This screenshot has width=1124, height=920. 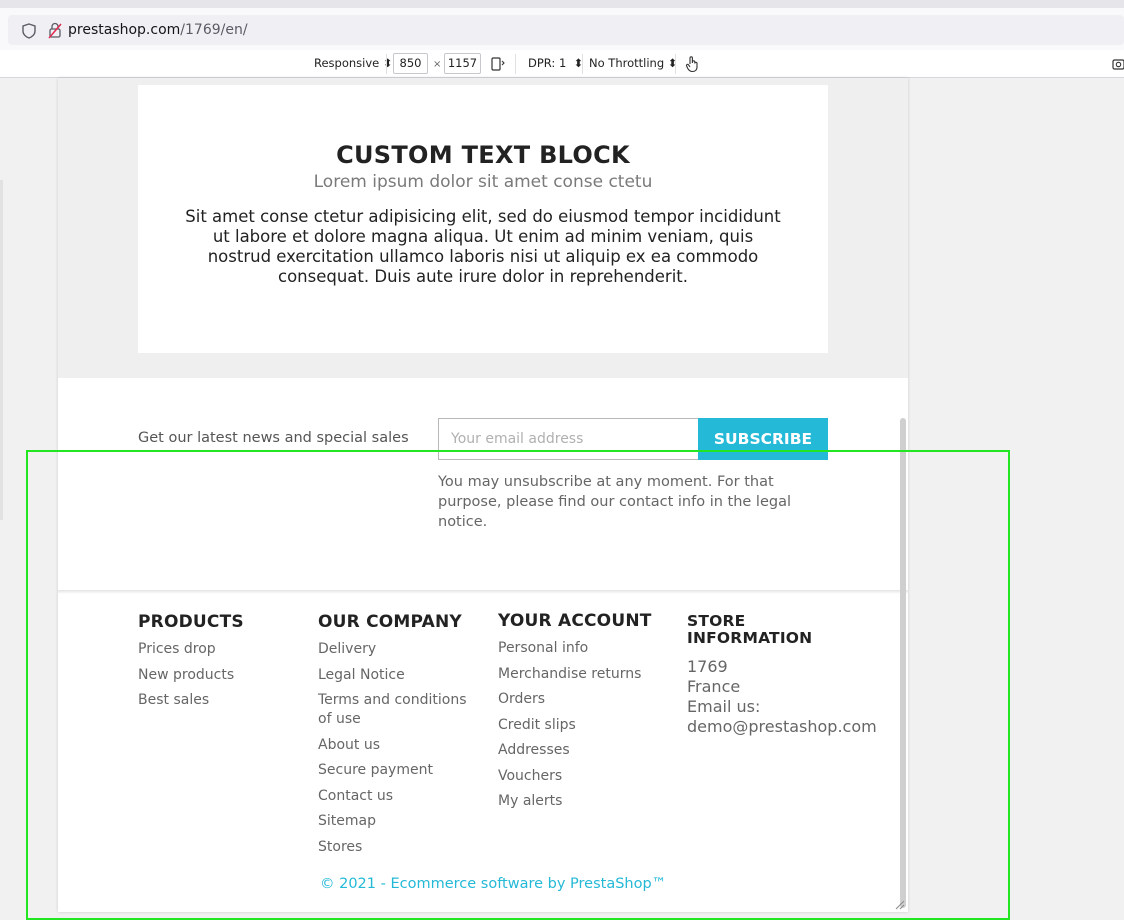 What do you see at coordinates (692, 64) in the screenshot?
I see `touch-simulation-icon` at bounding box center [692, 64].